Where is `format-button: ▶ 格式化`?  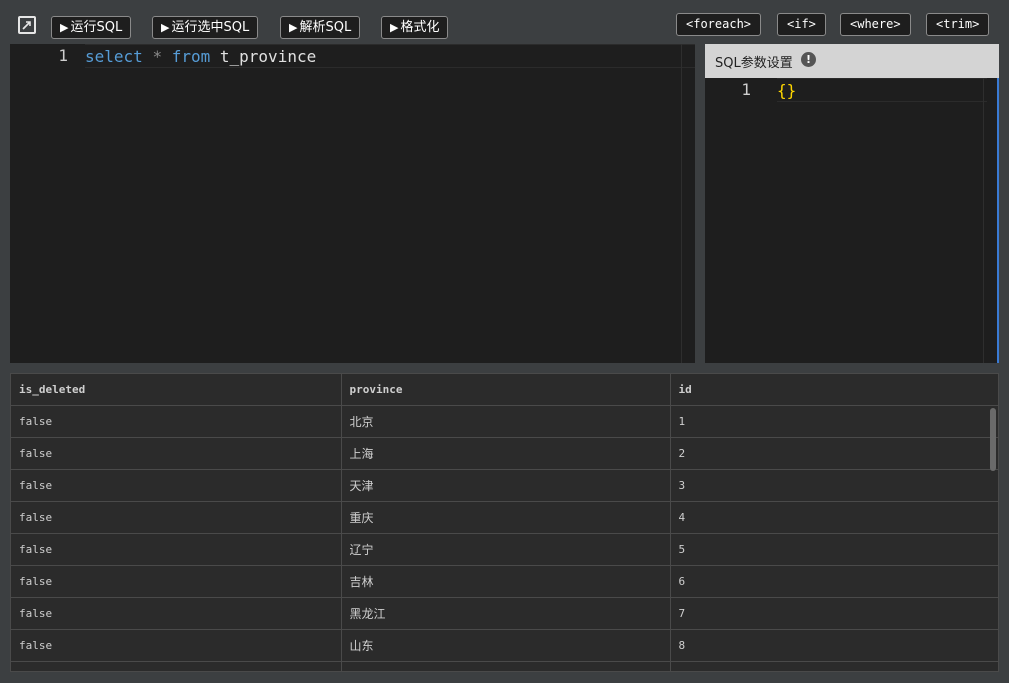
format-button: ▶ 格式化 is located at coordinates (415, 27).